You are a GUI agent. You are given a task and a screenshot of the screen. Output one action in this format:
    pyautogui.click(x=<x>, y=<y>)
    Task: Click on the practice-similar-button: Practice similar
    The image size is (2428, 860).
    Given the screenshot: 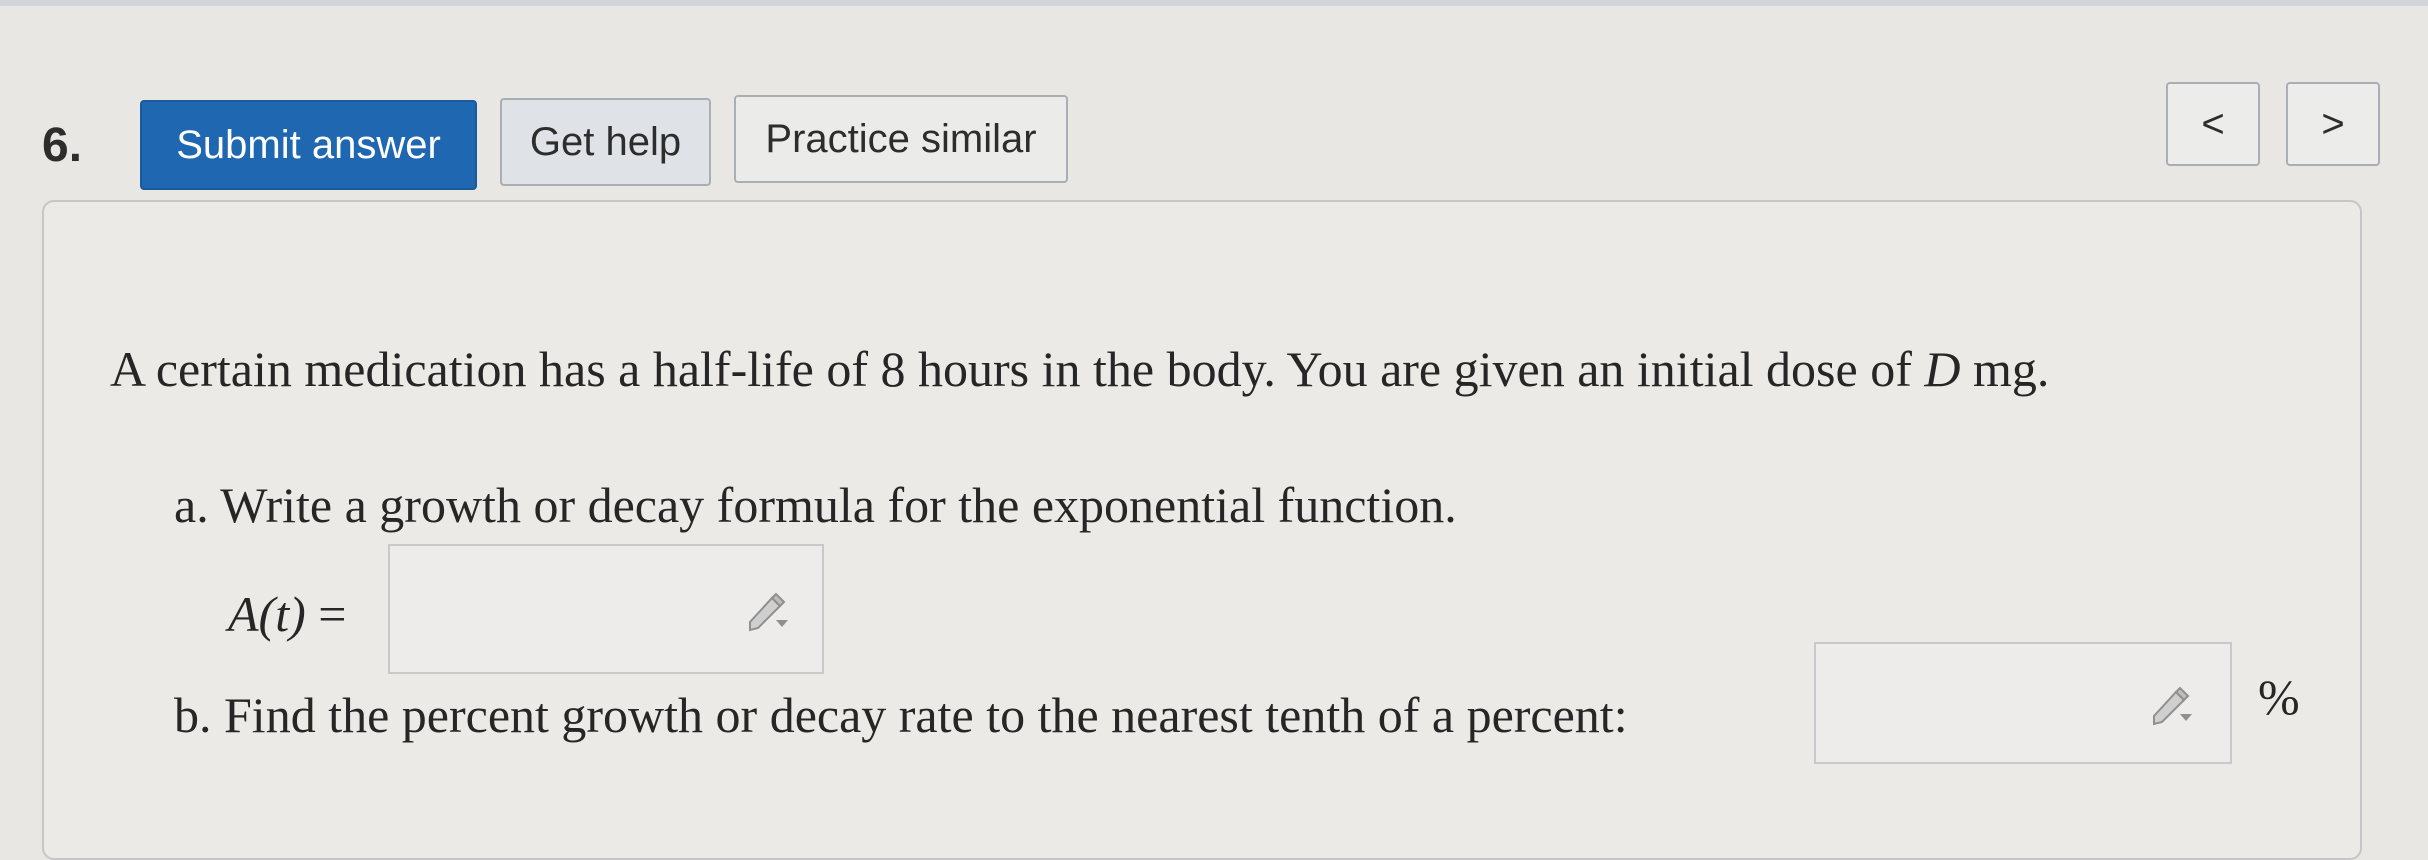 What is the action you would take?
    pyautogui.click(x=901, y=139)
    